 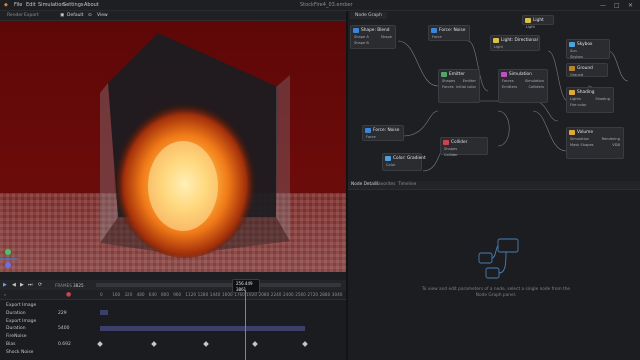 I want to click on frame-label: FRAMES, so click(x=63, y=285).